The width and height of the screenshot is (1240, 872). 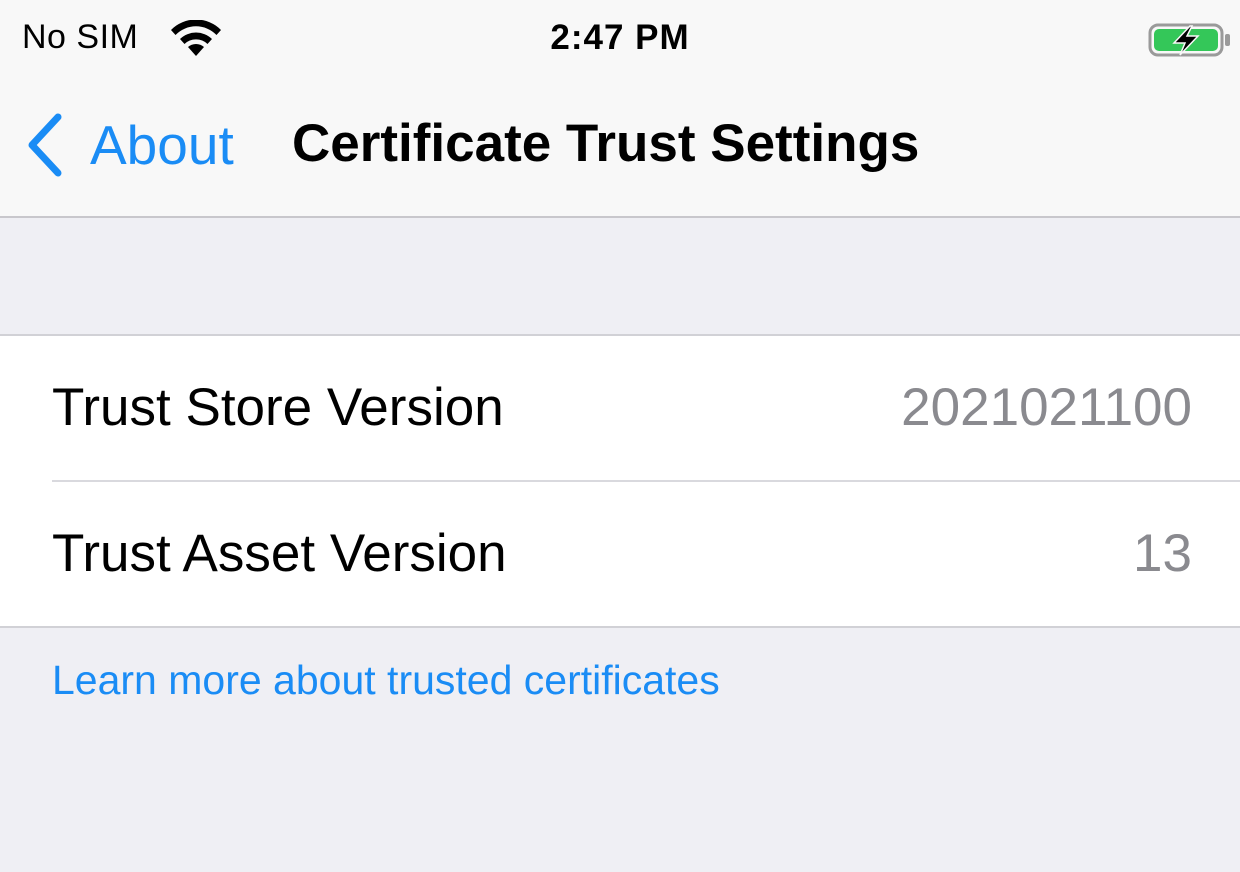 What do you see at coordinates (278, 407) in the screenshot?
I see `row-label: Trust Store Version` at bounding box center [278, 407].